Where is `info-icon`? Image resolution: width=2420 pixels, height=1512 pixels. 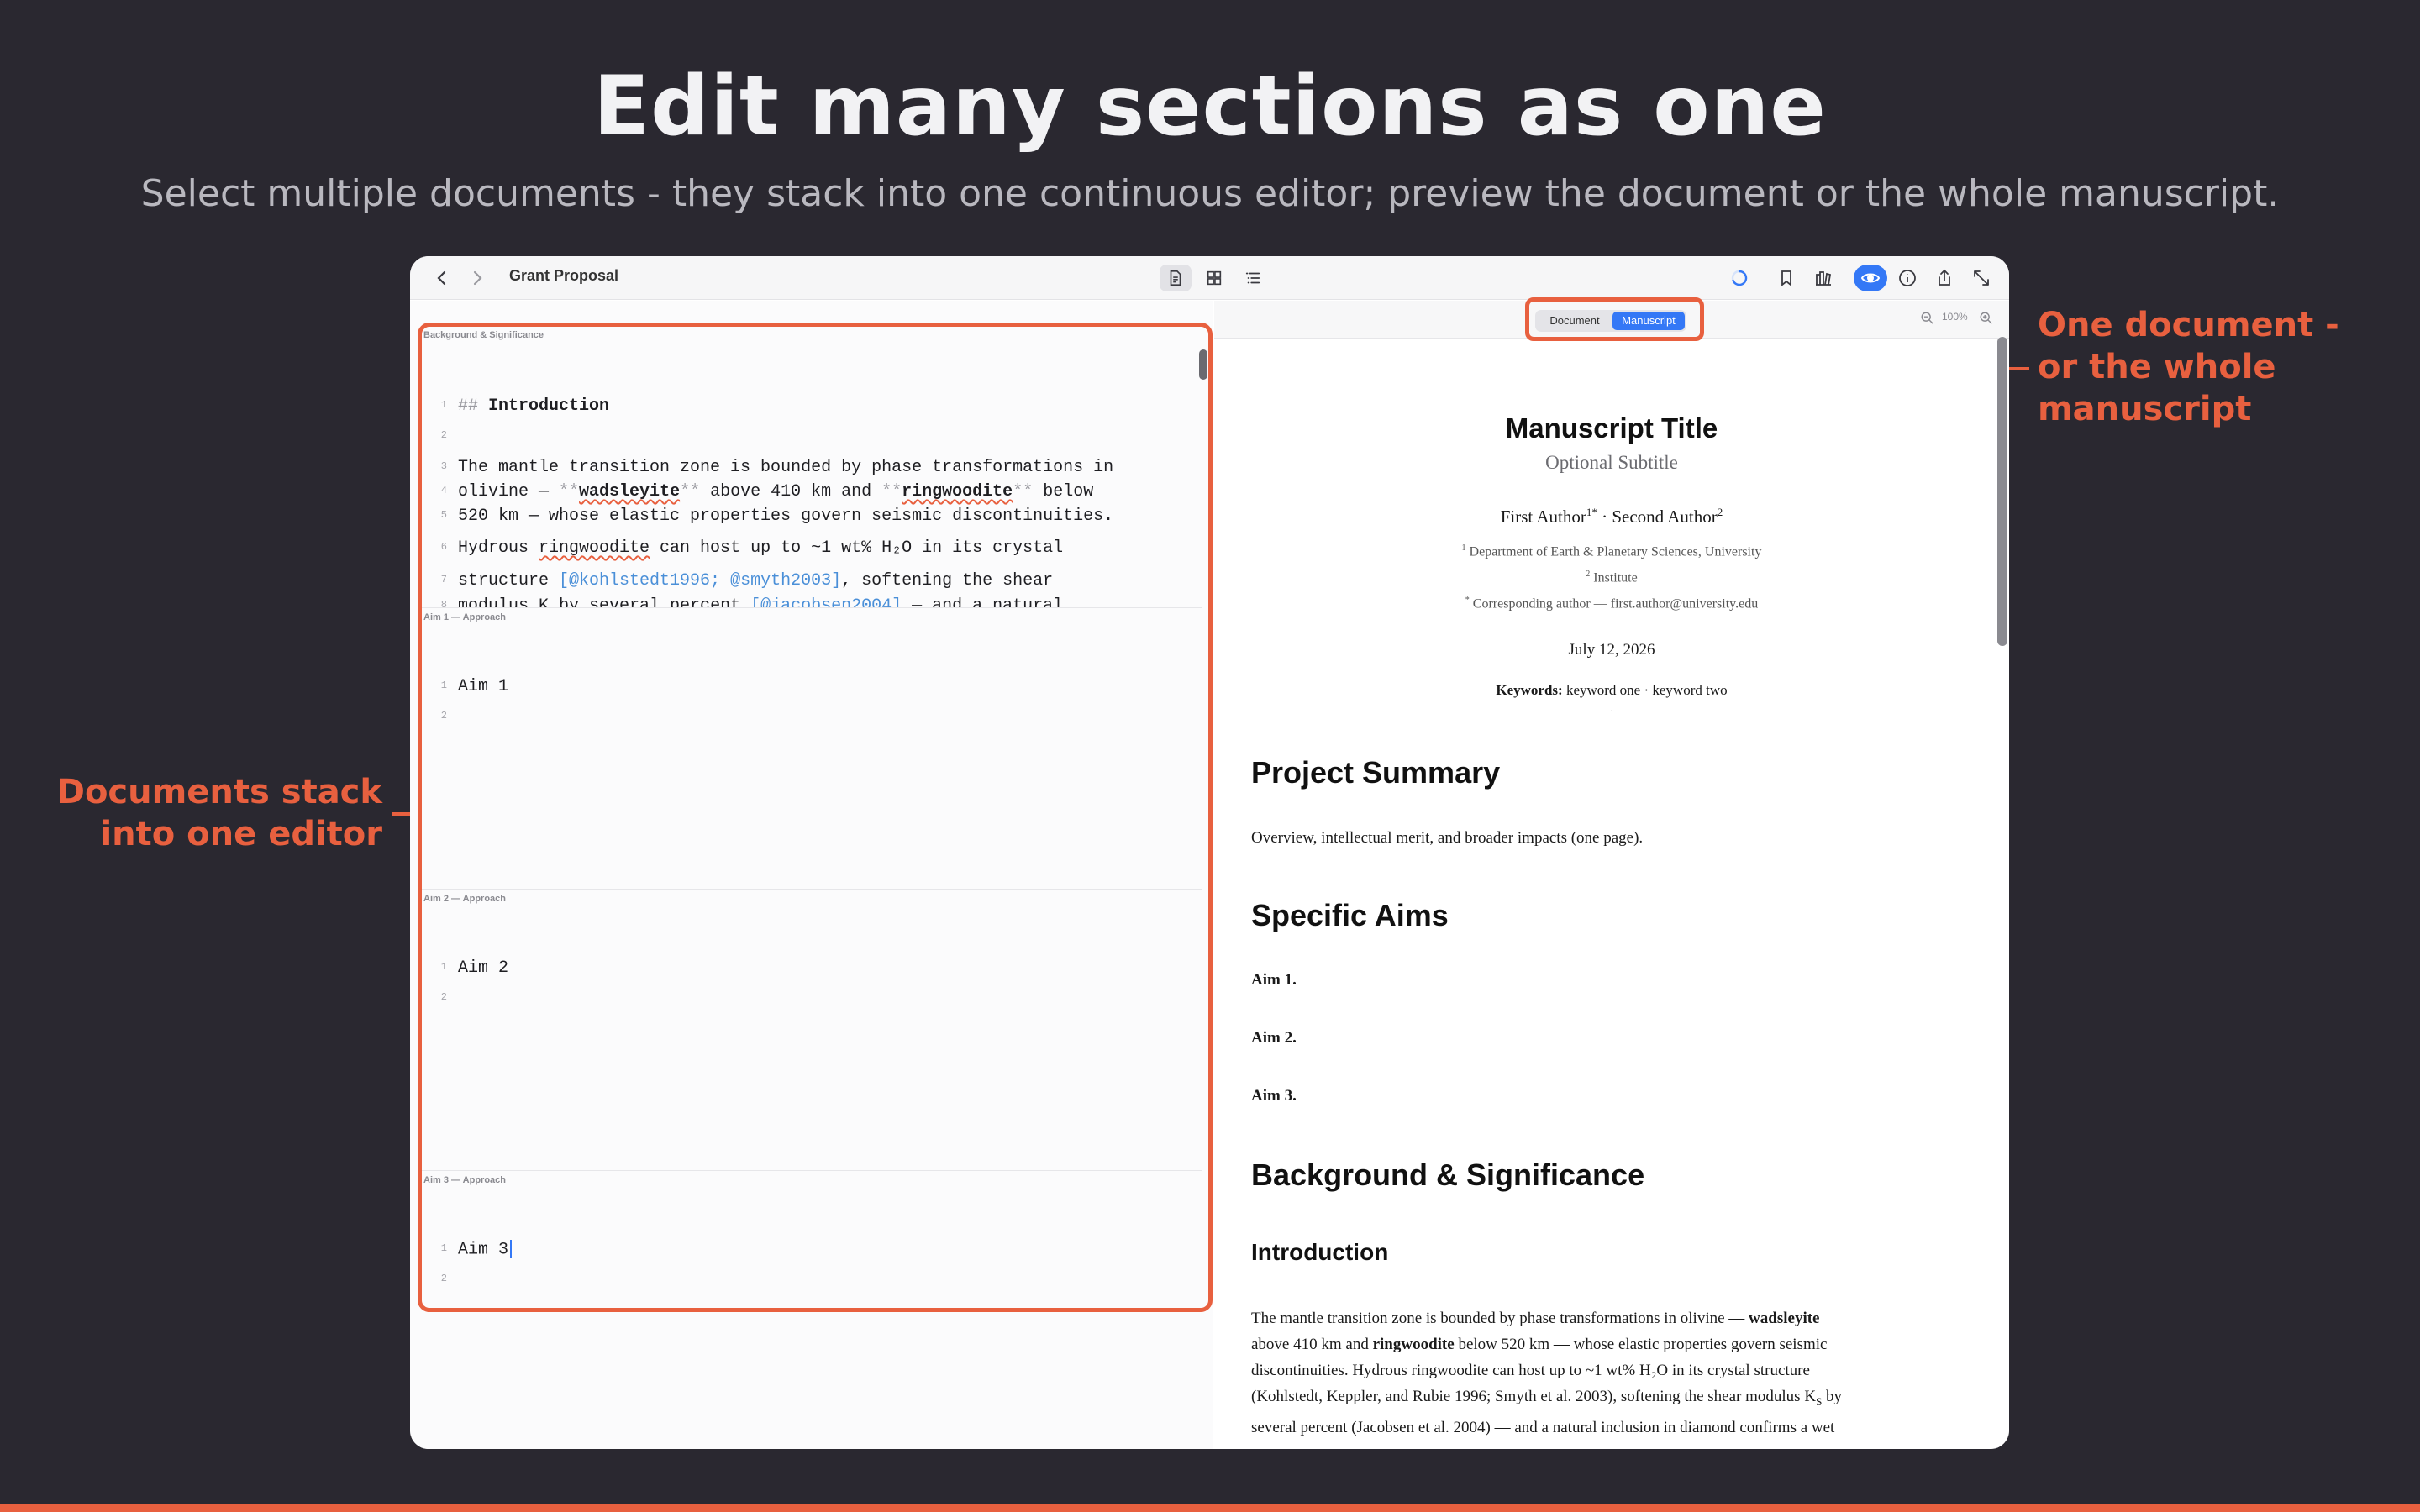 info-icon is located at coordinates (1908, 278).